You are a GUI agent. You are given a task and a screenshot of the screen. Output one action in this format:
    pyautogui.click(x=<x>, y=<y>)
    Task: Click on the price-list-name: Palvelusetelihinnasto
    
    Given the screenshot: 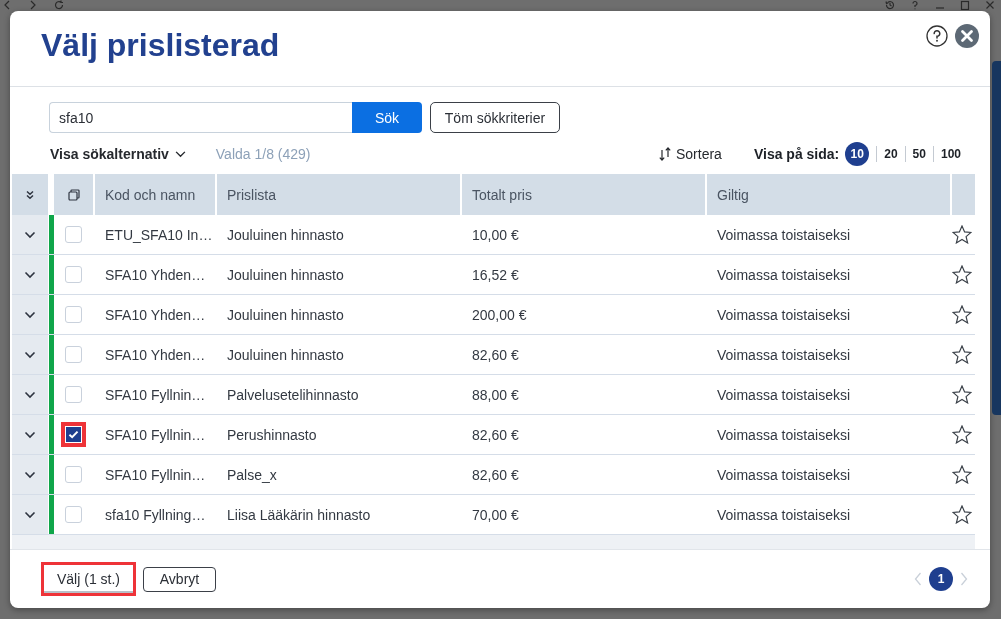 What is the action you would take?
    pyautogui.click(x=293, y=395)
    